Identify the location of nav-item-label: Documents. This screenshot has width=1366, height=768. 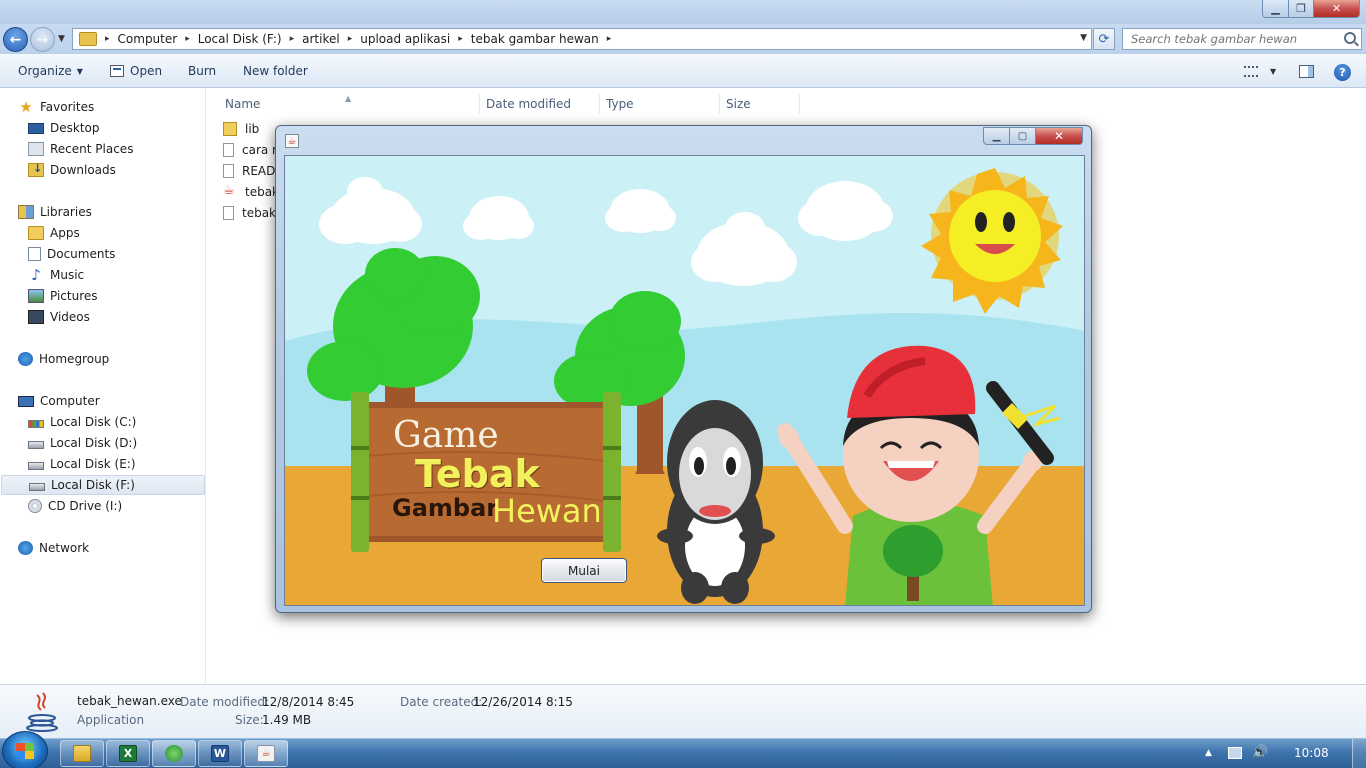
(81, 254).